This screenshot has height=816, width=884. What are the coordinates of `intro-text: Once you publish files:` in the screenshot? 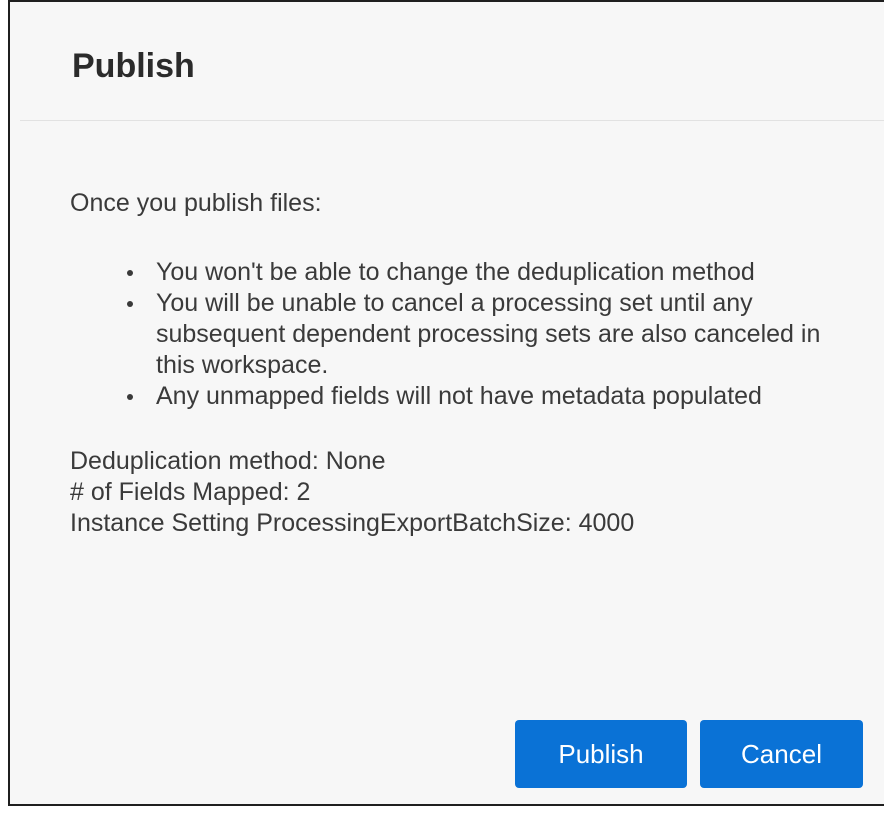 It's located at (196, 203).